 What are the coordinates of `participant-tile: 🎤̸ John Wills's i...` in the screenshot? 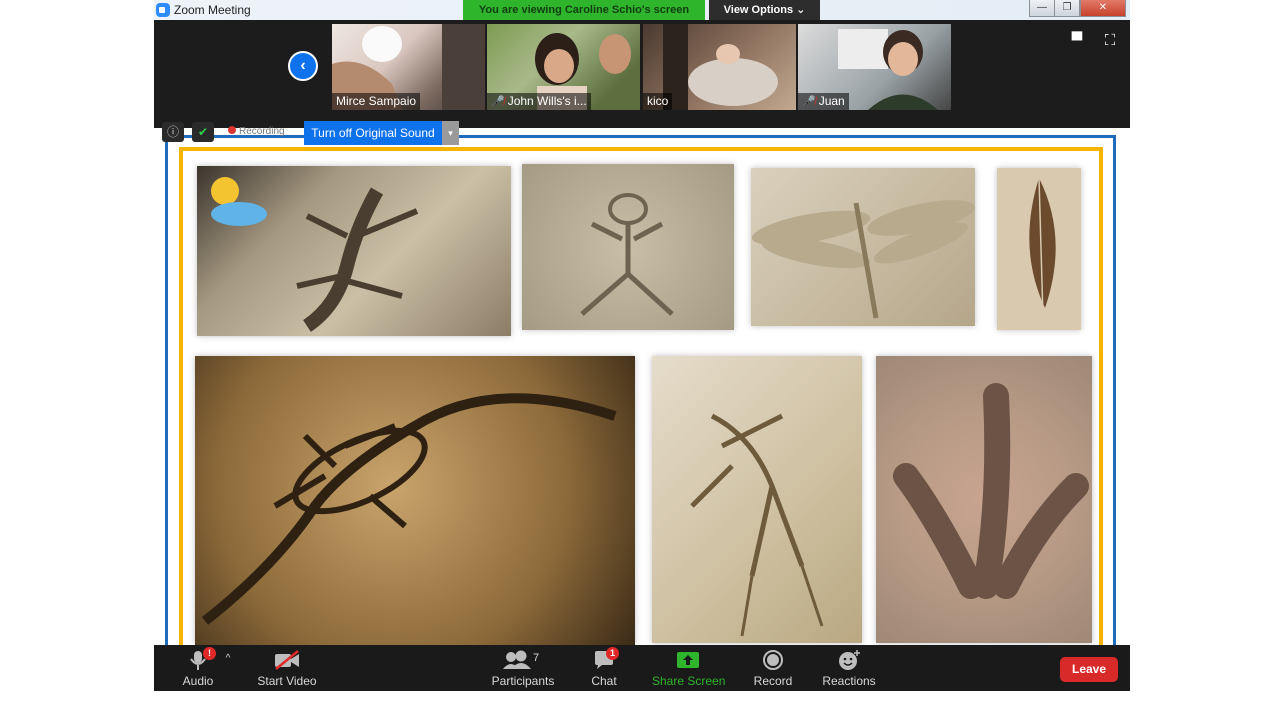 It's located at (563, 67).